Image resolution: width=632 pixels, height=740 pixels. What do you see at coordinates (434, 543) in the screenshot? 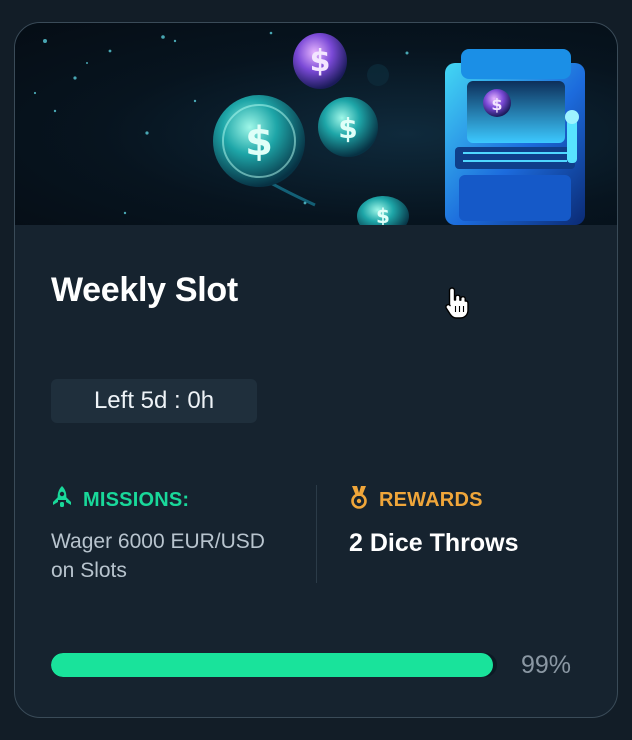
I see `reward-value: 2 Dice Throws` at bounding box center [434, 543].